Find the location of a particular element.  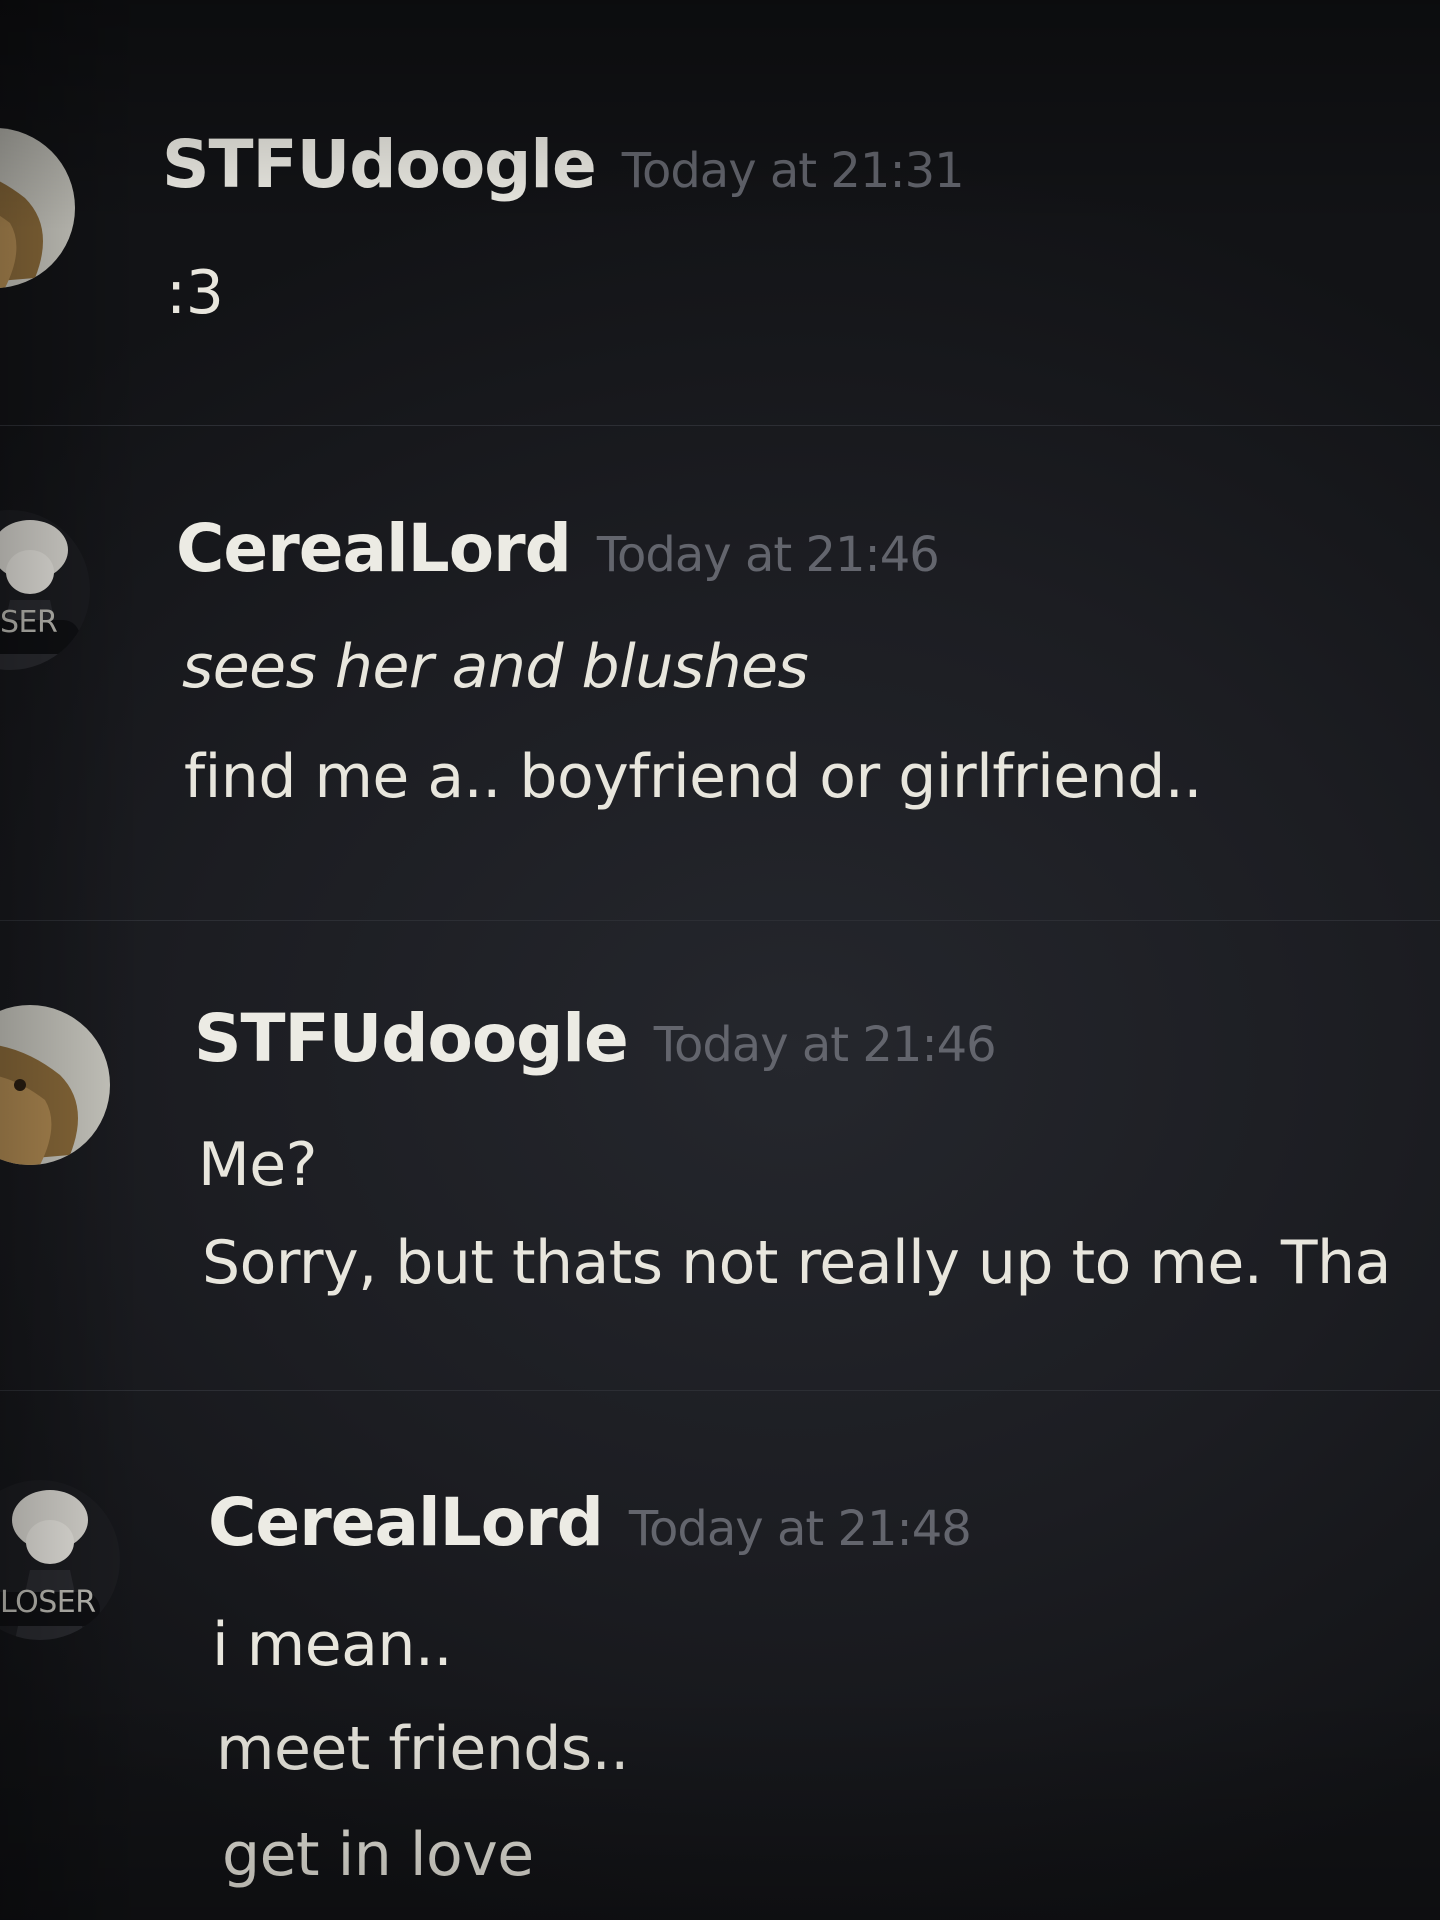

message-text: Me? is located at coordinates (258, 1165).